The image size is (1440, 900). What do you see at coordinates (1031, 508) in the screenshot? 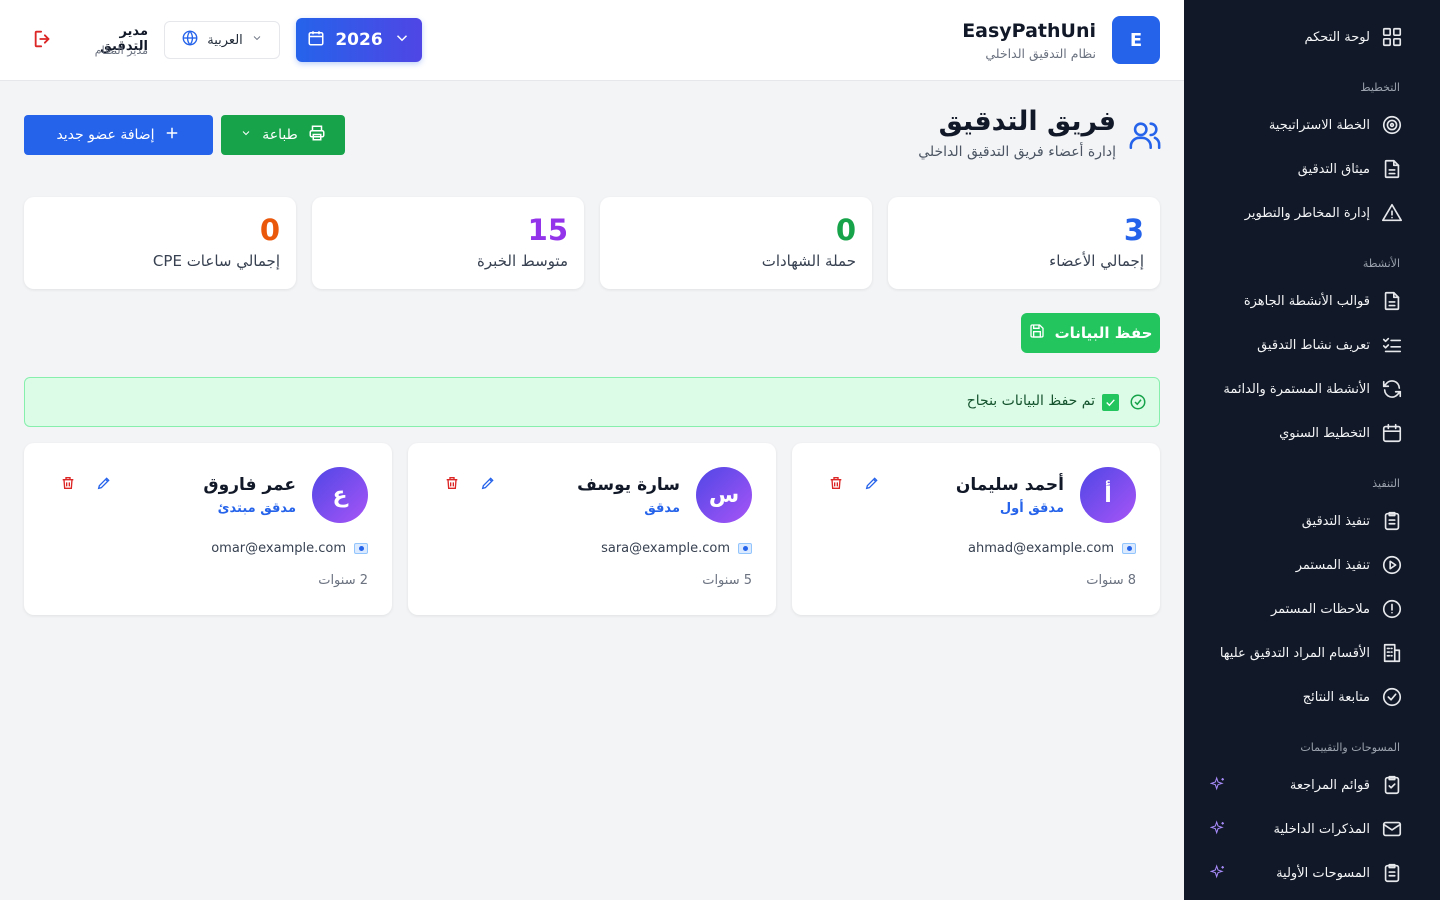
I see `member-role: مدقق أول` at bounding box center [1031, 508].